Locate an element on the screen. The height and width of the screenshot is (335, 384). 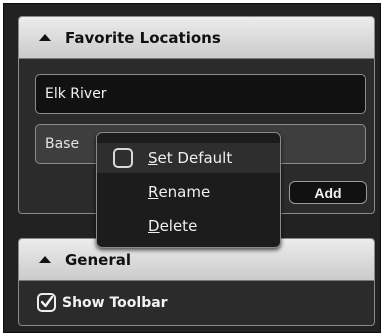
menu-item-set-default: Set Default is located at coordinates (188, 158).